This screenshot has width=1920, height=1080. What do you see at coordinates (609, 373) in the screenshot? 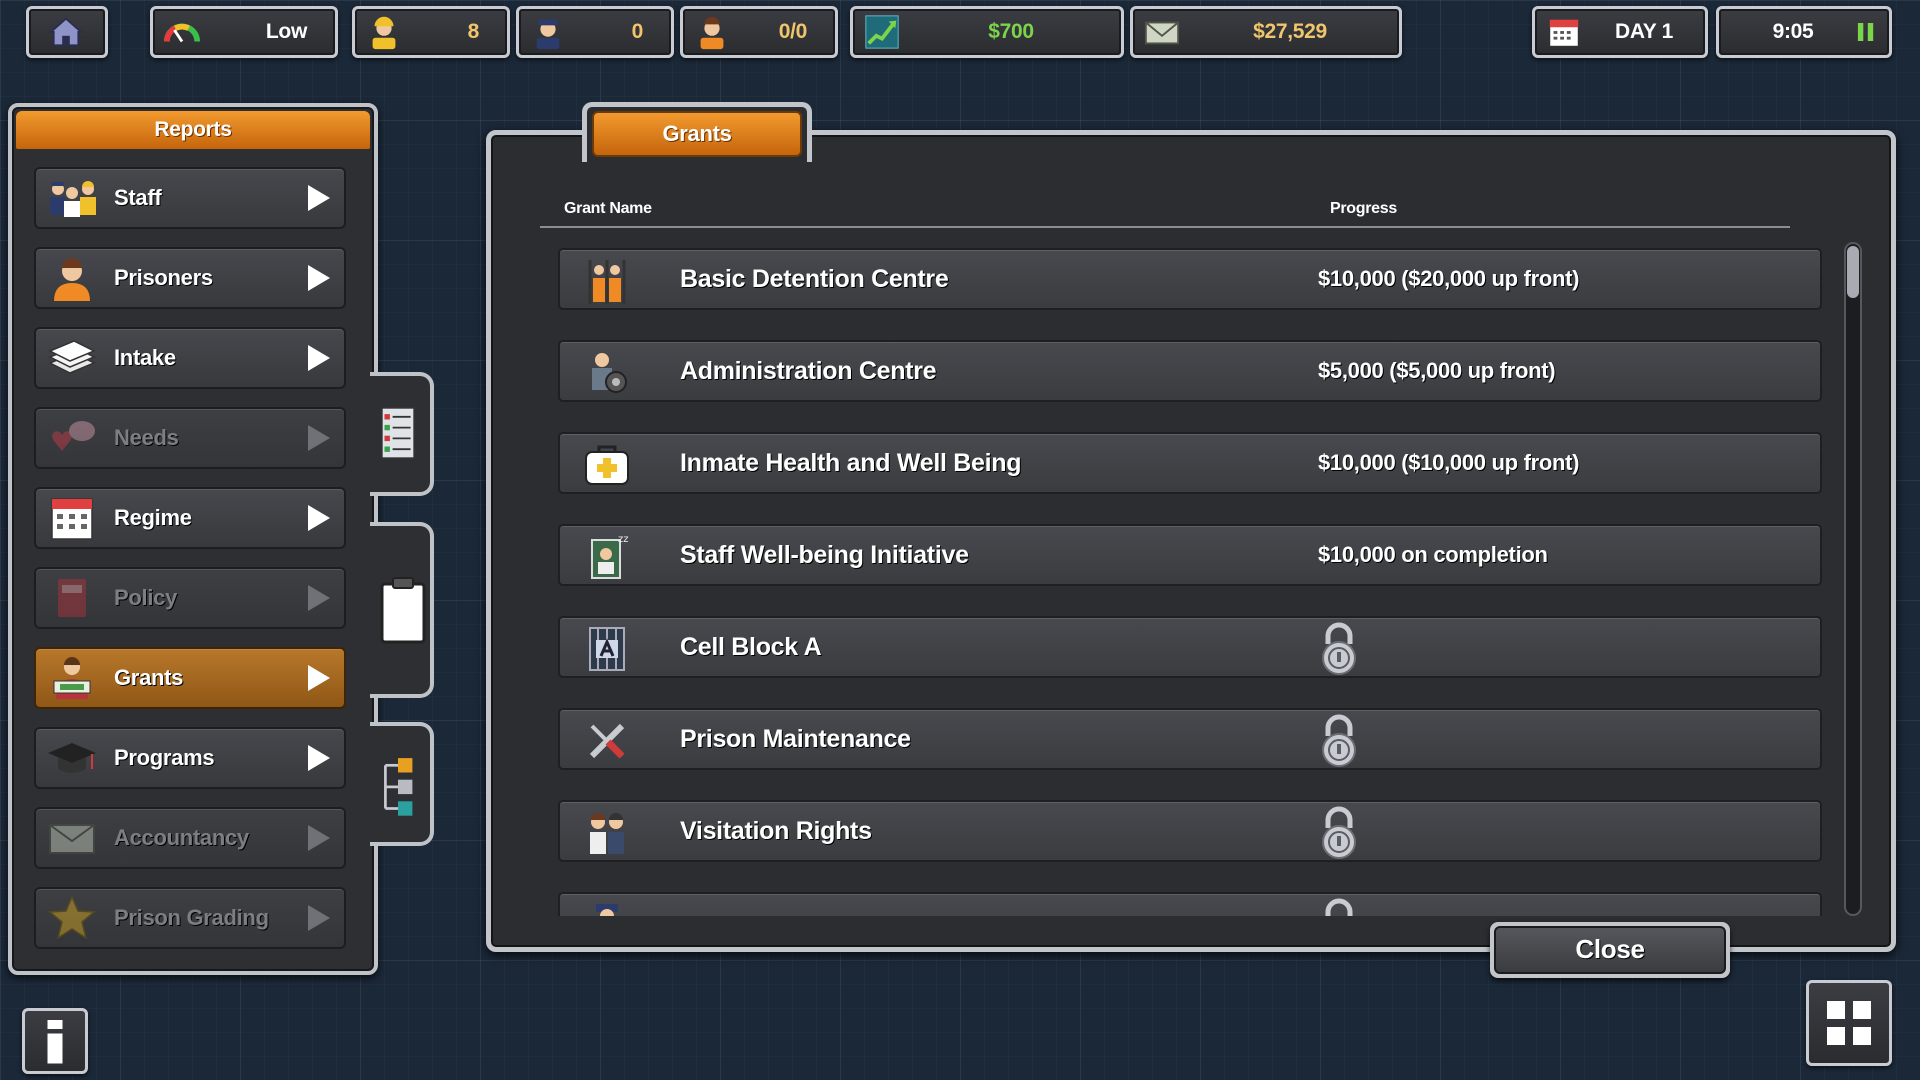
I see `admin-gear-icon` at bounding box center [609, 373].